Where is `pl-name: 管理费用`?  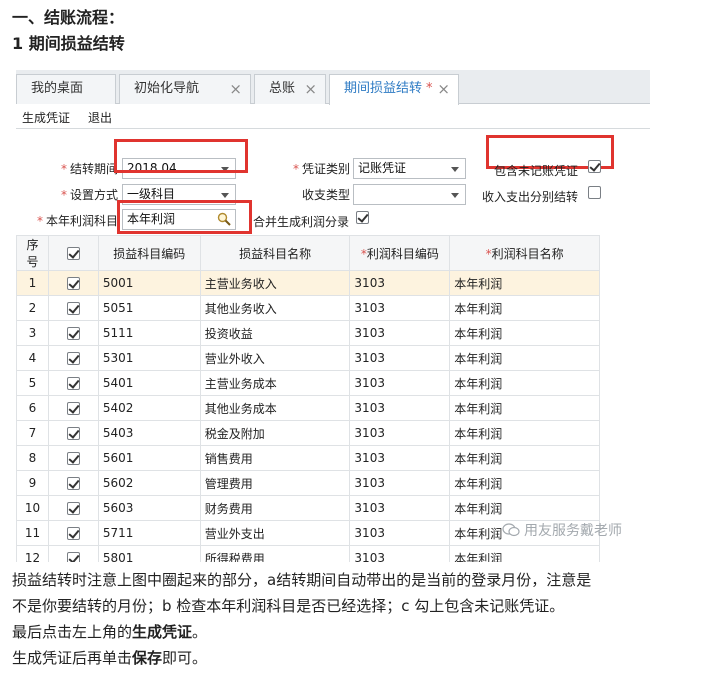
pl-name: 管理费用 is located at coordinates (275, 483).